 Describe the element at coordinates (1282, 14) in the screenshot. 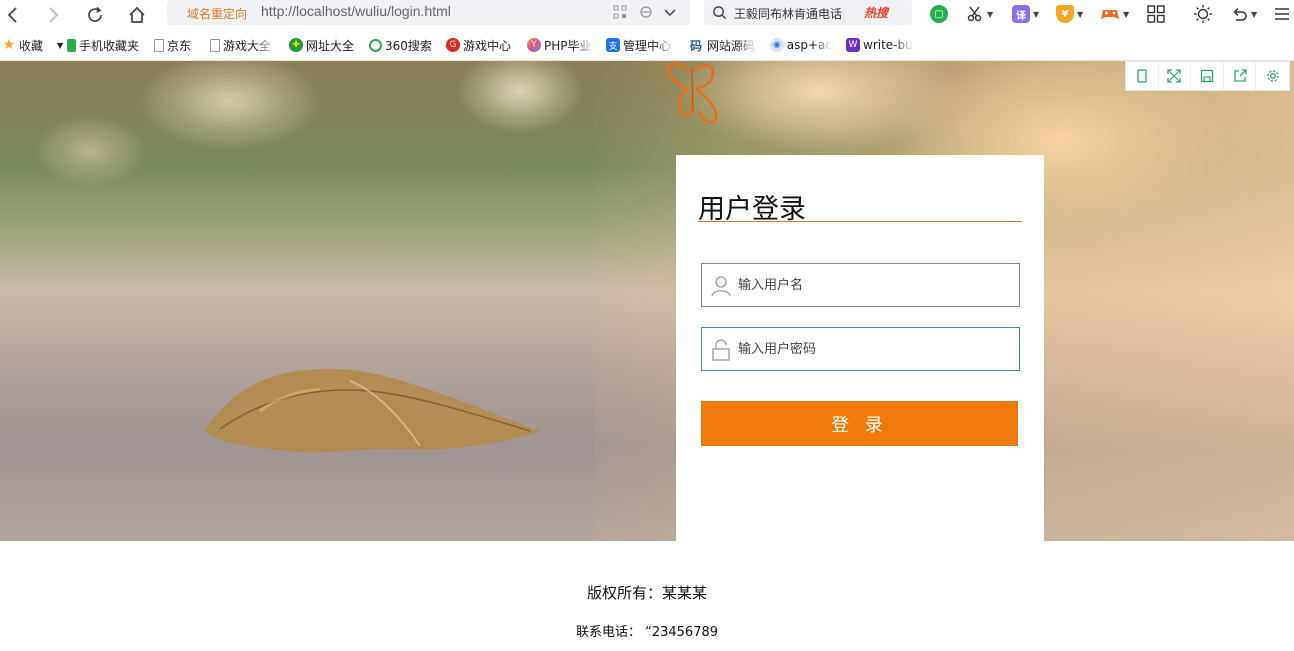

I see `menu-icon` at that location.